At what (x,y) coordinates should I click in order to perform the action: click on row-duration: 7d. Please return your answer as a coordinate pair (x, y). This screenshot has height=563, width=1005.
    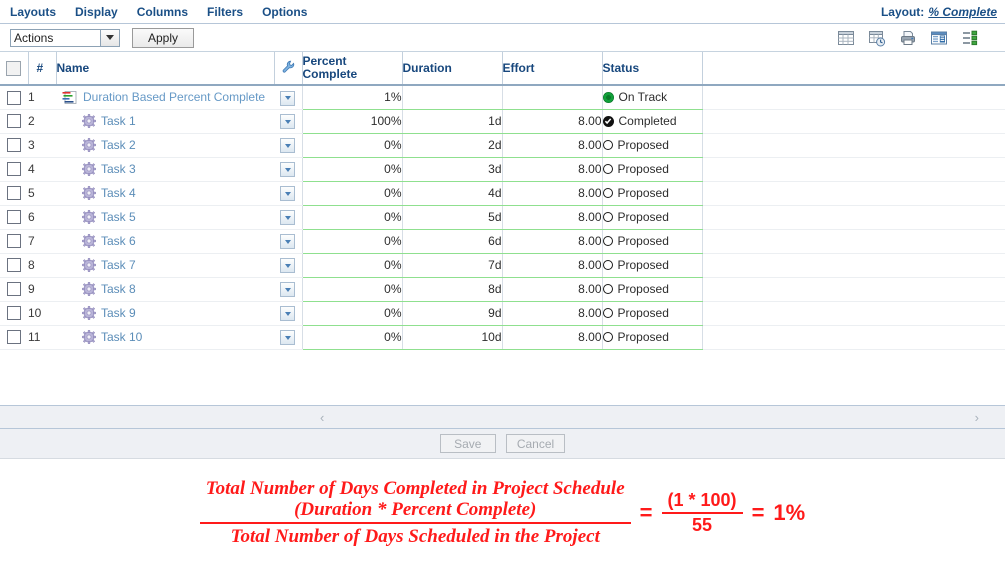
    Looking at the image, I should click on (452, 265).